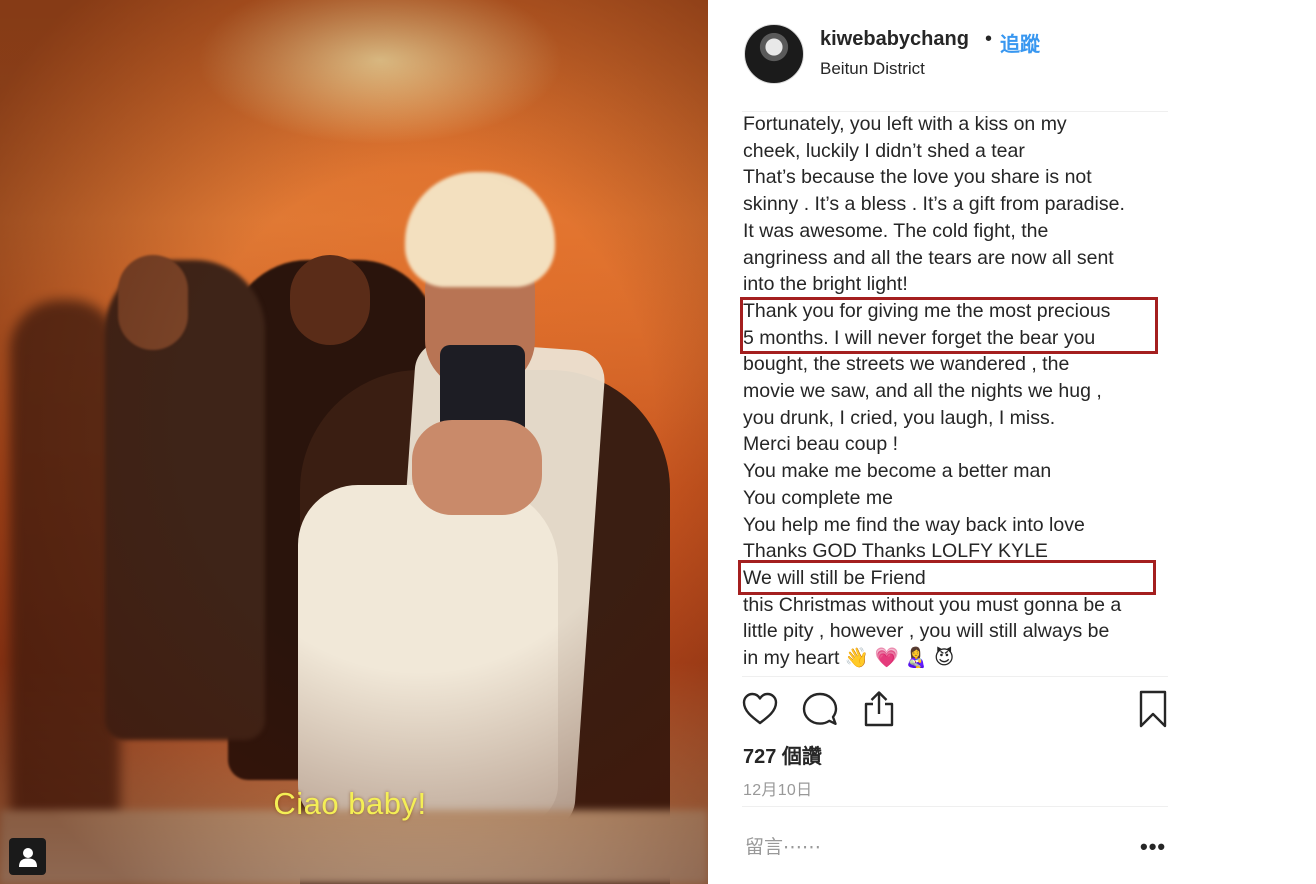 The width and height of the screenshot is (1316, 884). I want to click on caption-line: into the bright light!, so click(825, 284).